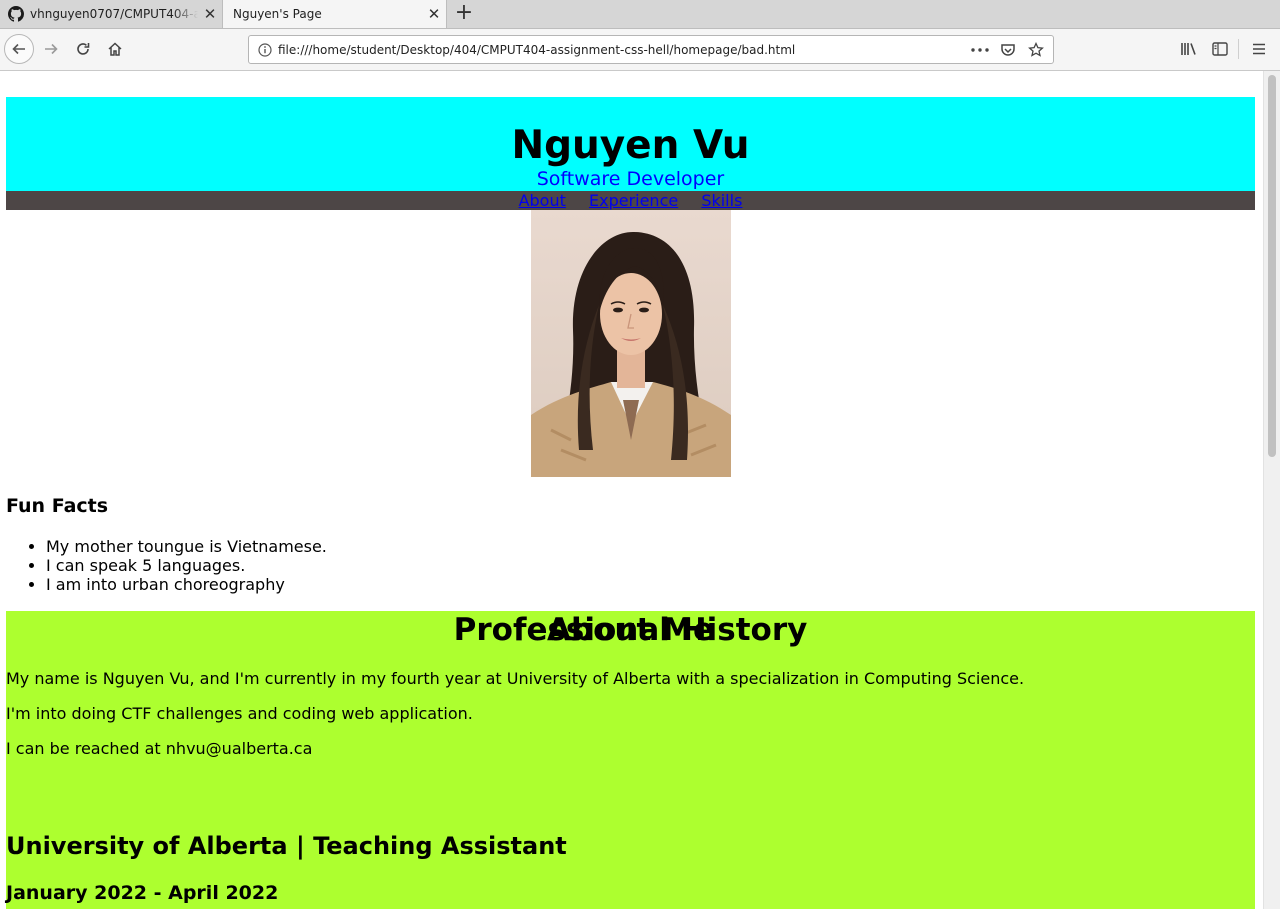  What do you see at coordinates (630, 145) in the screenshot?
I see `page-title: Nguyen Vu` at bounding box center [630, 145].